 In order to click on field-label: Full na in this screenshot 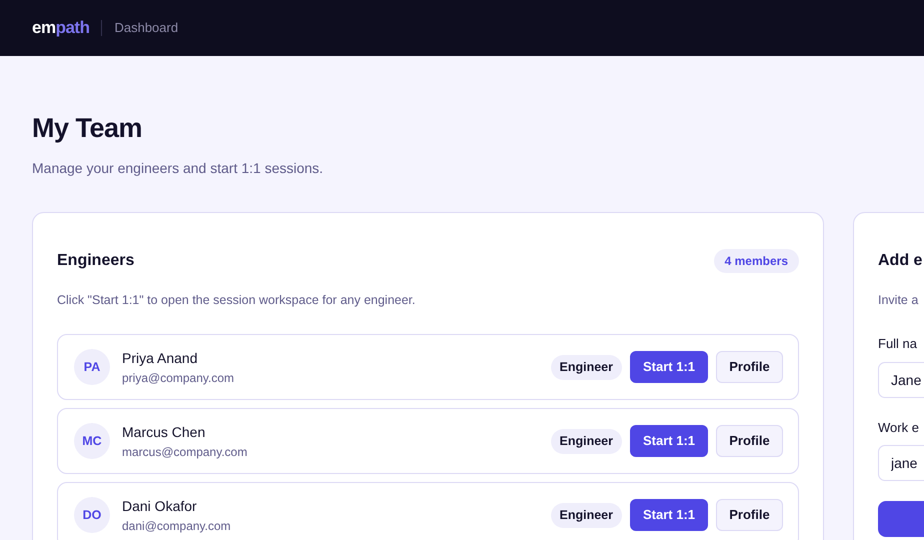, I will do `click(898, 344)`.